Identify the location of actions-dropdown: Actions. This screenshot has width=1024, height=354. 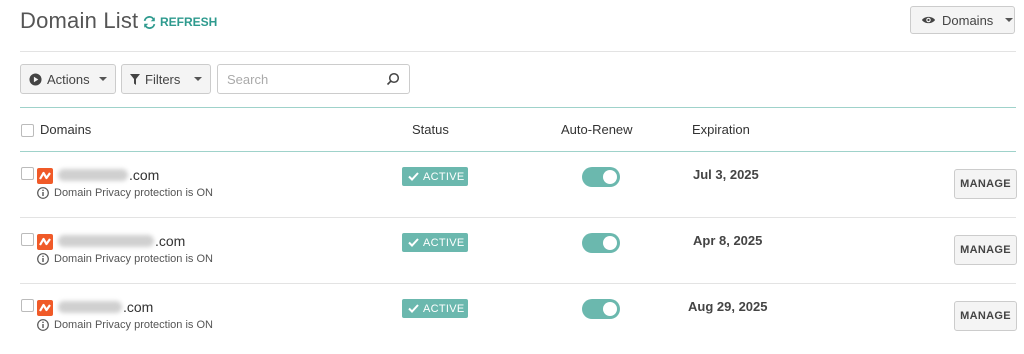
(68, 79).